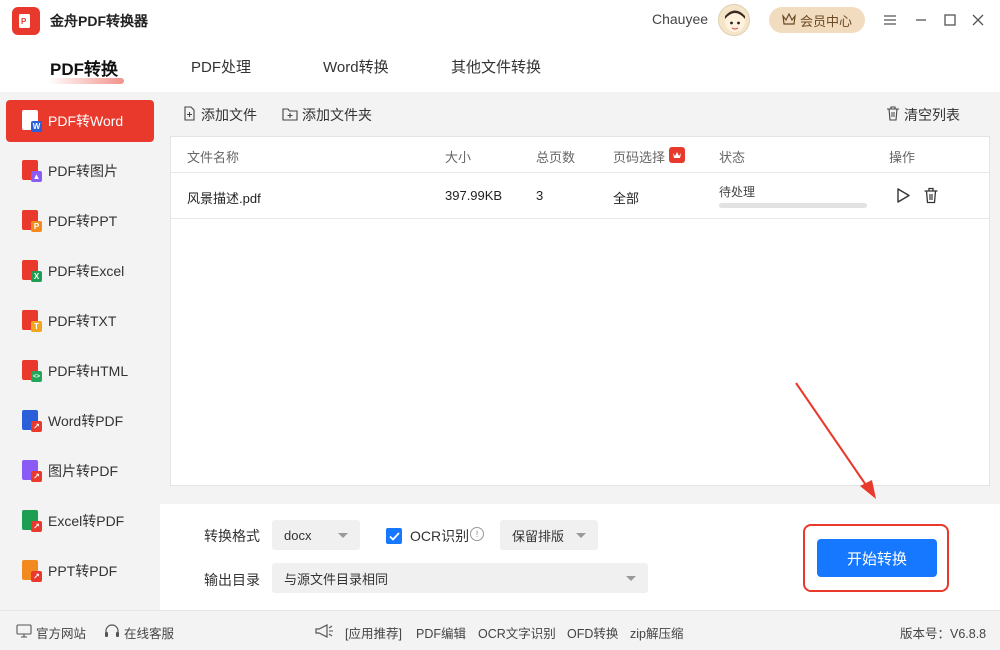 This screenshot has width=1000, height=650. I want to click on progress-bar, so click(793, 205).